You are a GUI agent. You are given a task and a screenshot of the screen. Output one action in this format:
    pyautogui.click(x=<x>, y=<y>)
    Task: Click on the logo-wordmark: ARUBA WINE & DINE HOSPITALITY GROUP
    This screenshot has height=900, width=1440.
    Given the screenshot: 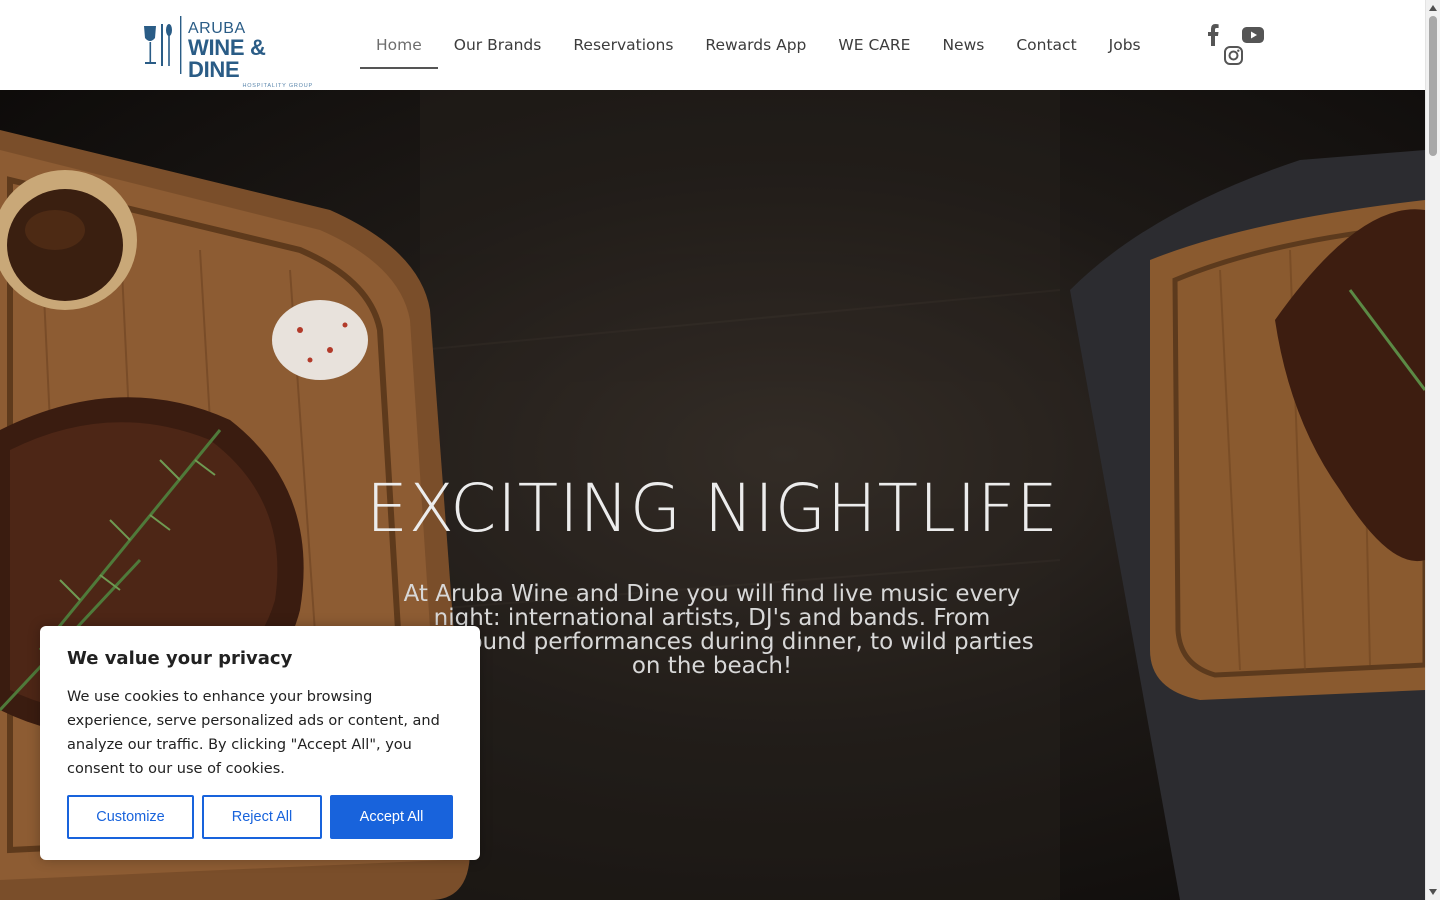 What is the action you would take?
    pyautogui.click(x=252, y=55)
    